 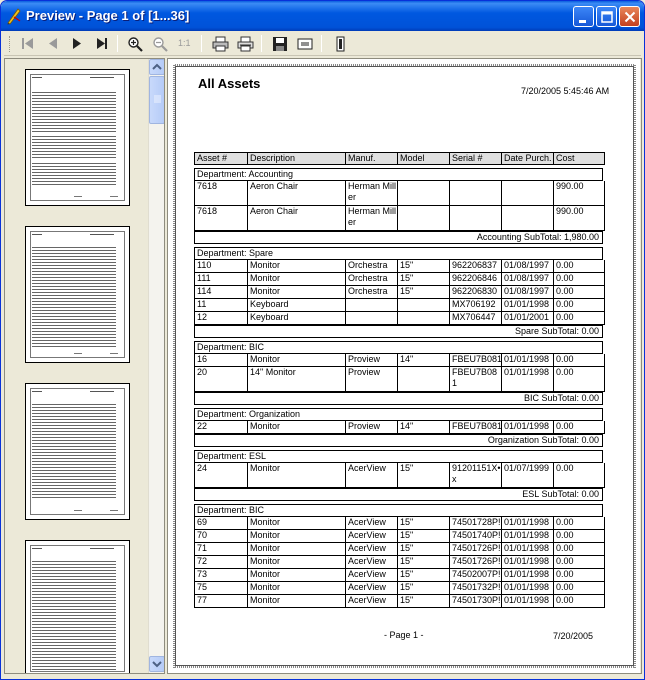 What do you see at coordinates (371, 266) in the screenshot?
I see `table-cell: Orchestra` at bounding box center [371, 266].